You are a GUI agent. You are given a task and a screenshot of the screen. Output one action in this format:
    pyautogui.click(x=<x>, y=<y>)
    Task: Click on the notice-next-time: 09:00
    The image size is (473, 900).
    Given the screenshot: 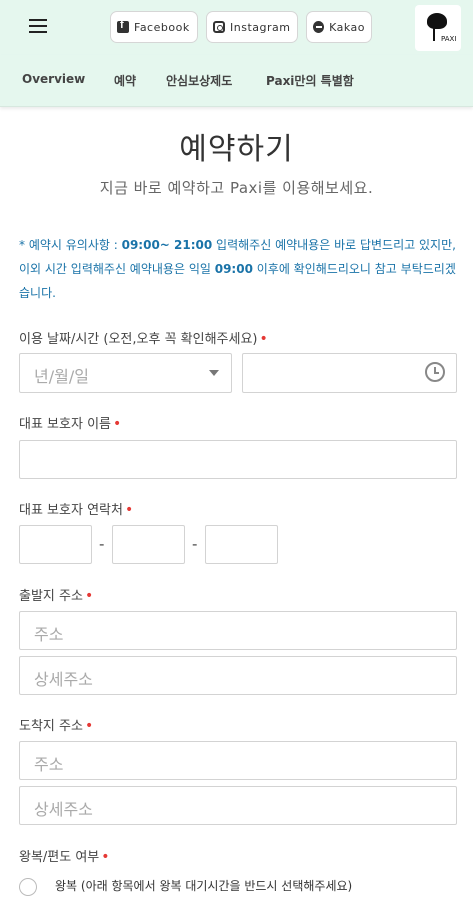 What is the action you would take?
    pyautogui.click(x=233, y=269)
    